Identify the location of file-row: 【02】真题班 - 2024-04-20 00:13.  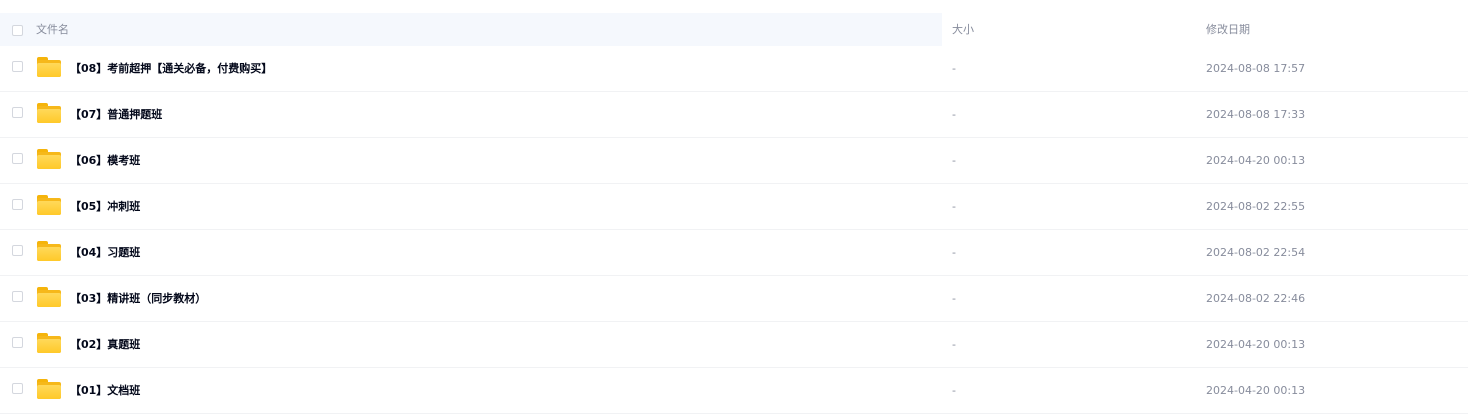
(734, 345).